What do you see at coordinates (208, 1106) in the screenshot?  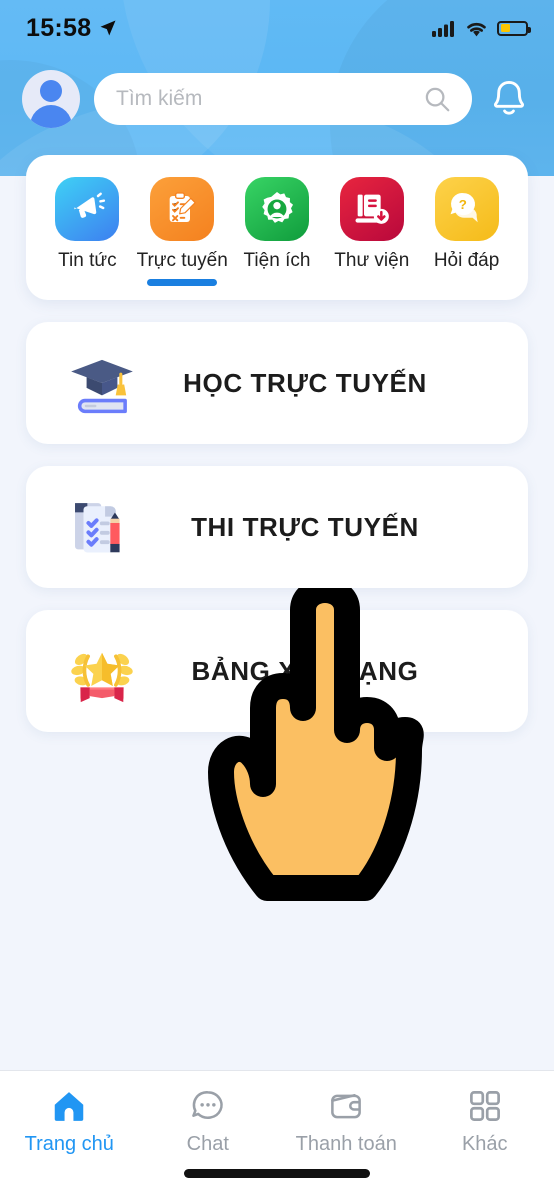 I see `chat-bubble-icon` at bounding box center [208, 1106].